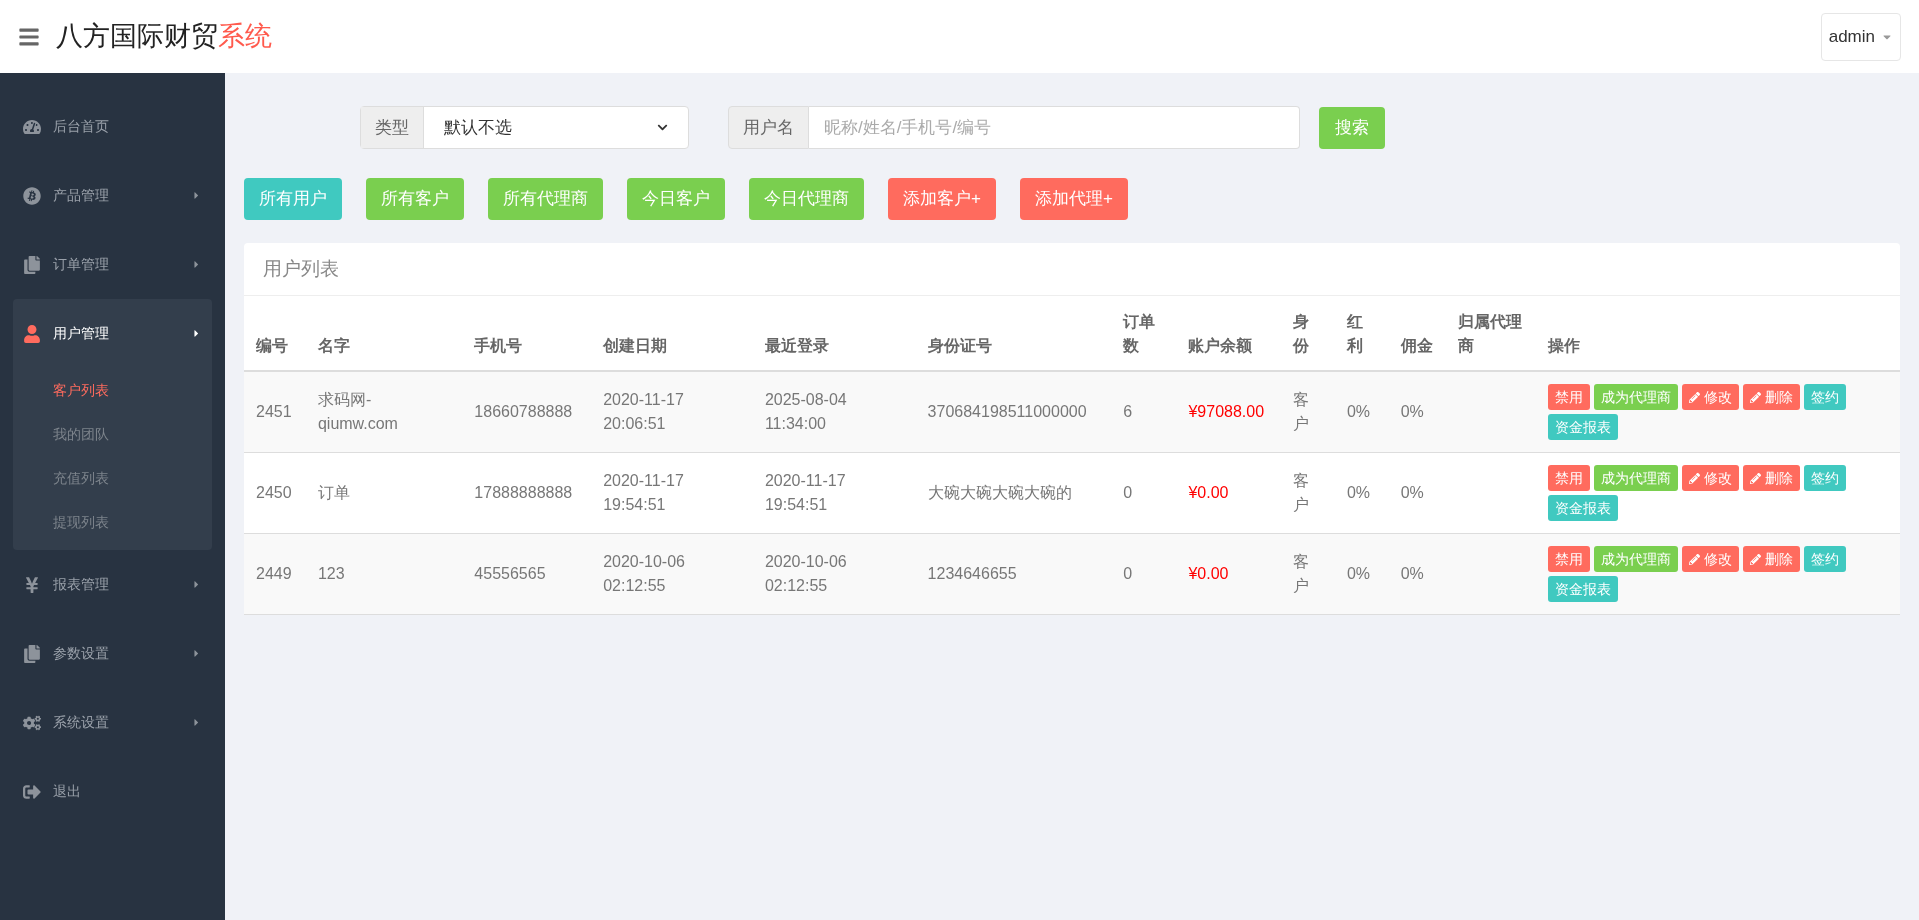  I want to click on filter-button: 所有代理商, so click(545, 199).